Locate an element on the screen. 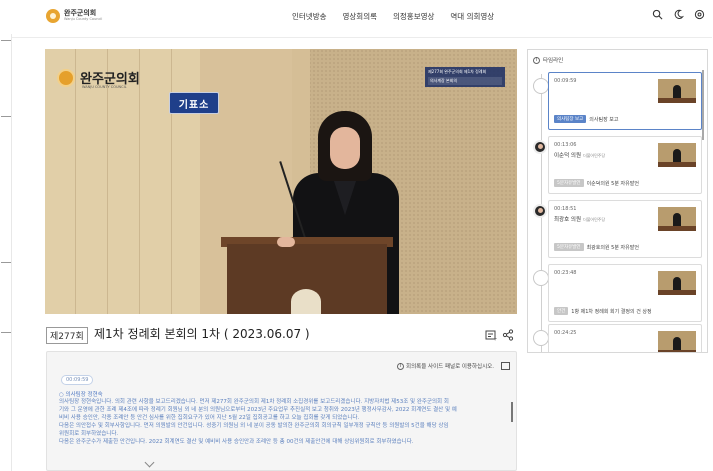  logo-subtext: Wanju County Council is located at coordinates (83, 19).